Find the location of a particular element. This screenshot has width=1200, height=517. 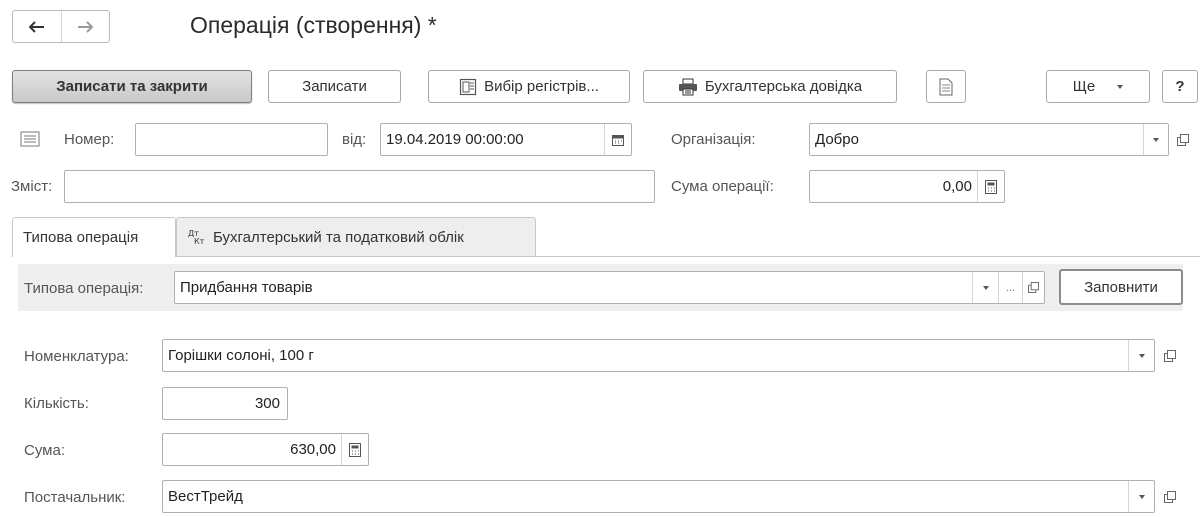

sum-calculator-button is located at coordinates (354, 449).